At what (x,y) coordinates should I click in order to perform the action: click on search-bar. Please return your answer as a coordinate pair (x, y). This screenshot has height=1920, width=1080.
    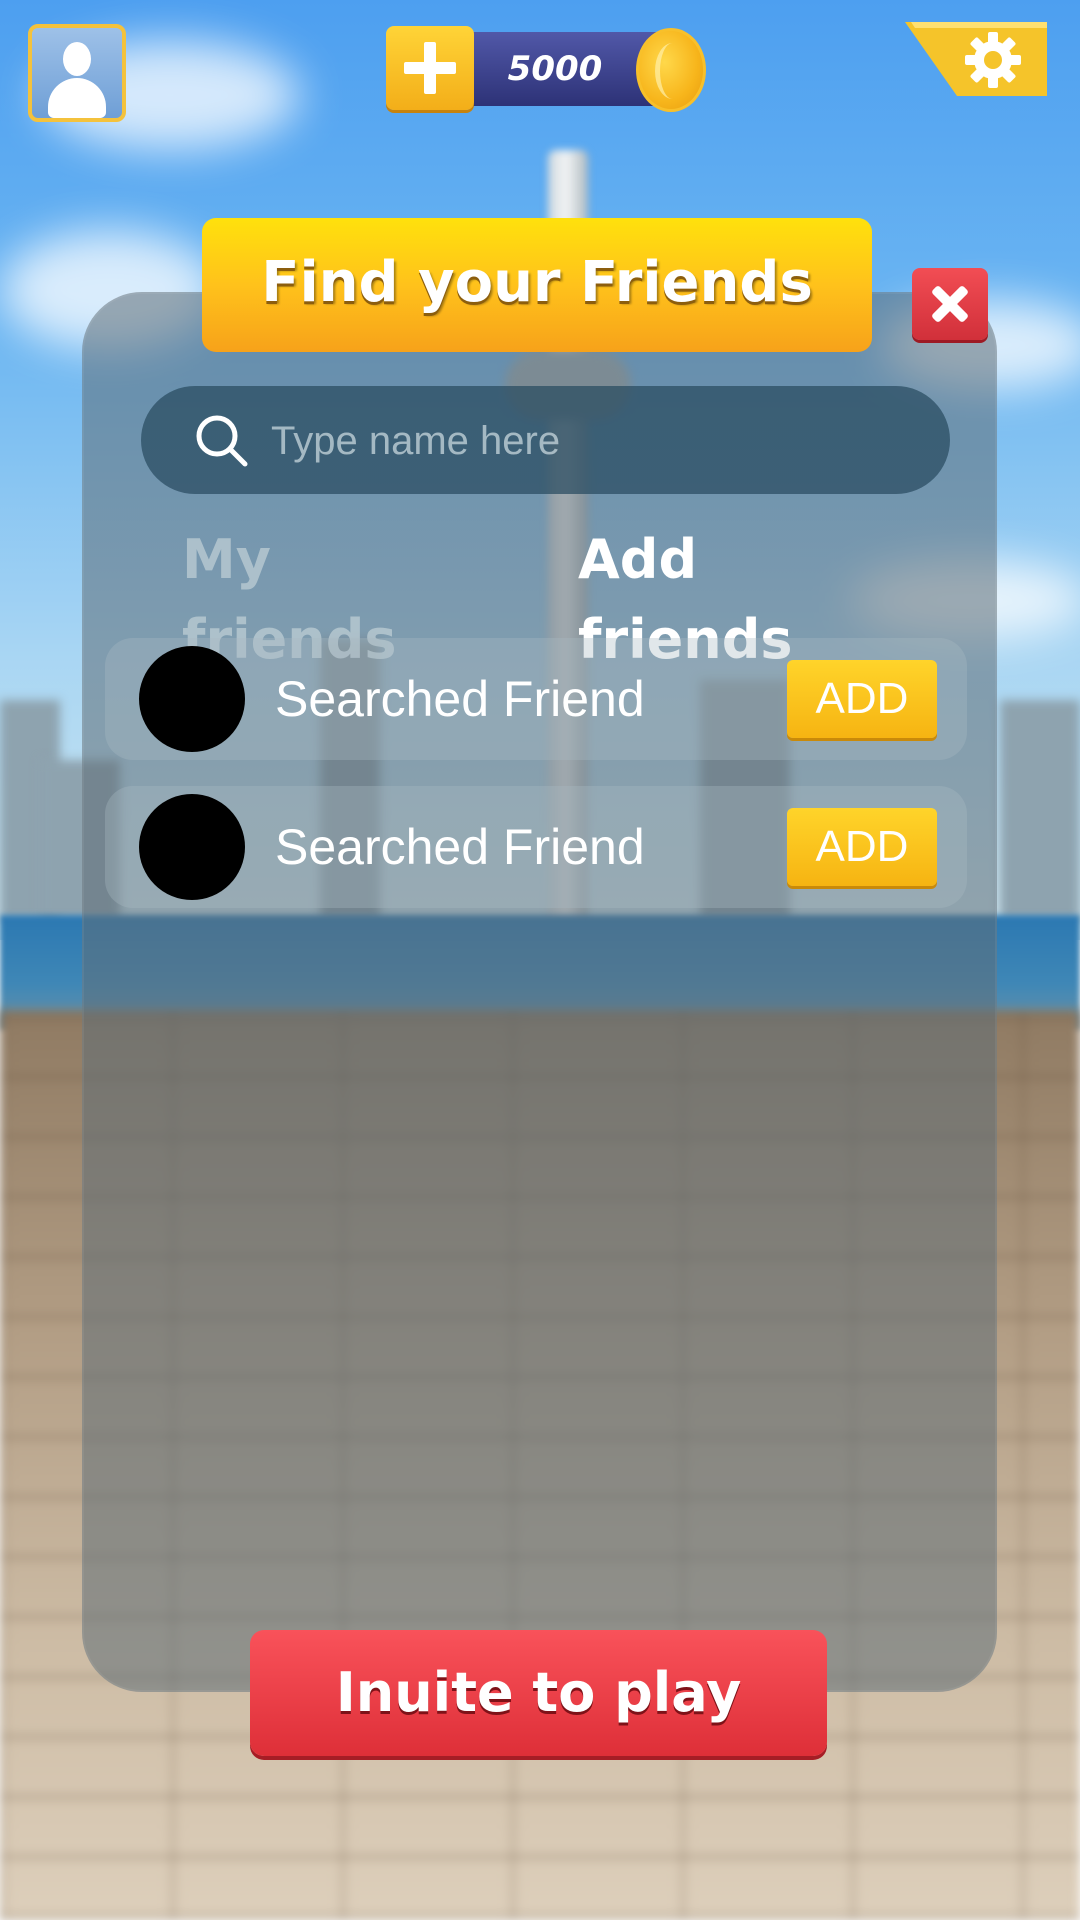
    Looking at the image, I should click on (545, 441).